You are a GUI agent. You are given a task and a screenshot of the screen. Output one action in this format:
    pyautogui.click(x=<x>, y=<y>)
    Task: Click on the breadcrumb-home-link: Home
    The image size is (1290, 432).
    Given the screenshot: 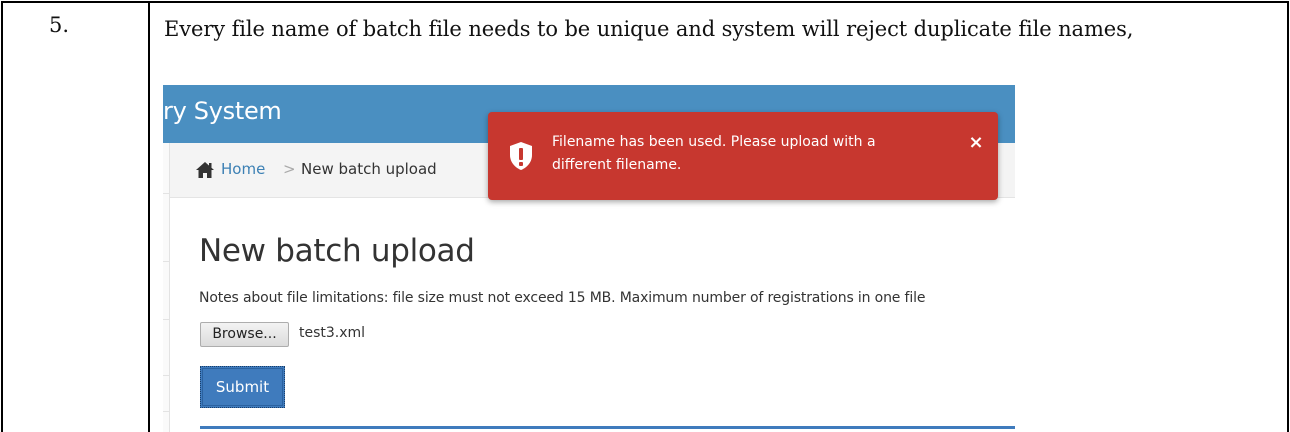 What is the action you would take?
    pyautogui.click(x=243, y=169)
    